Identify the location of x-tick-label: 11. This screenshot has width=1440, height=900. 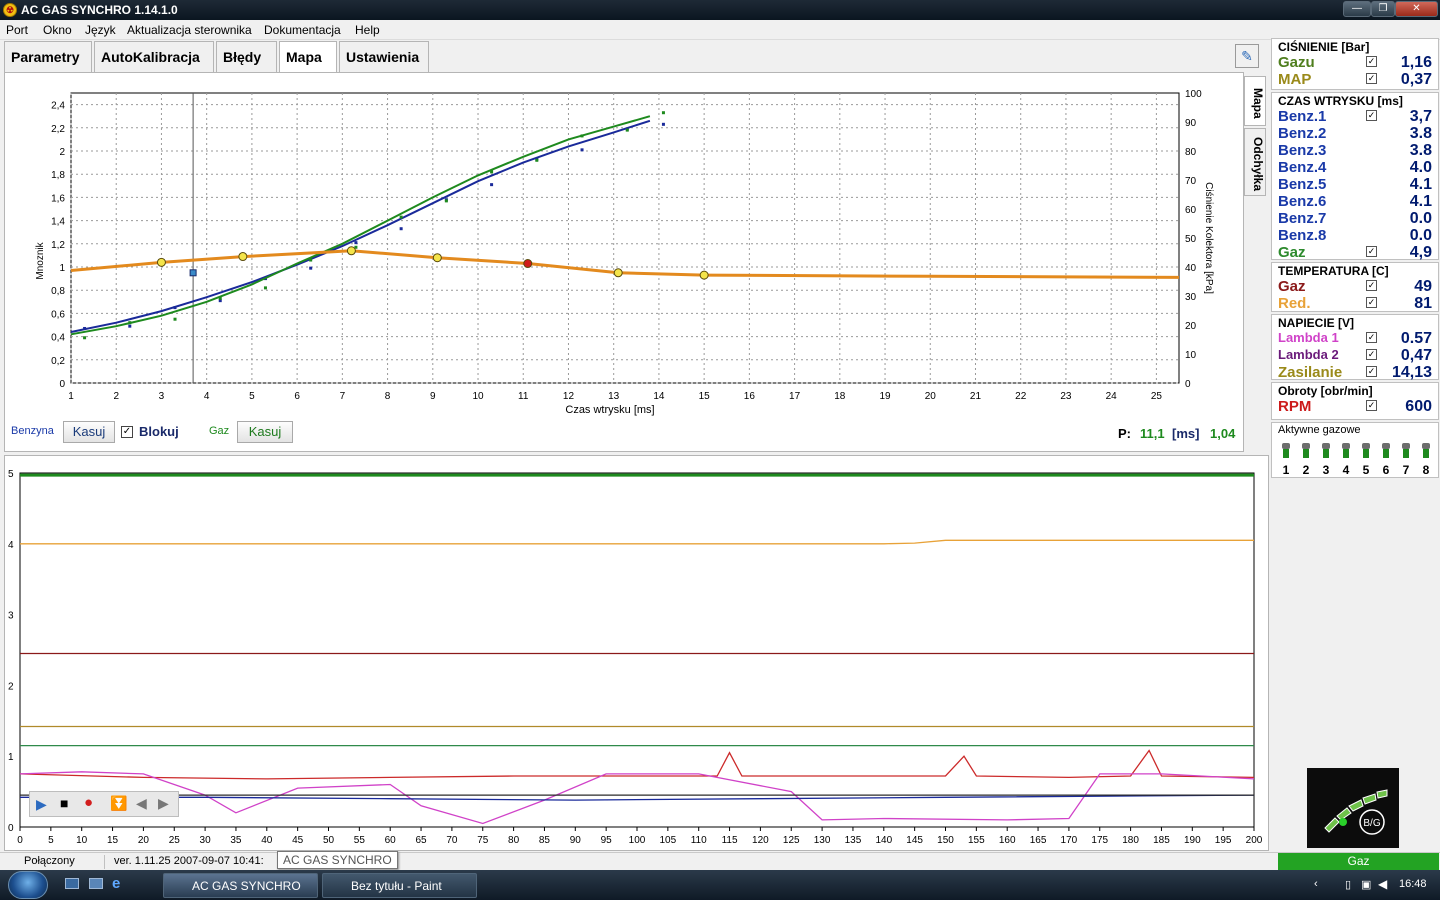
(523, 396).